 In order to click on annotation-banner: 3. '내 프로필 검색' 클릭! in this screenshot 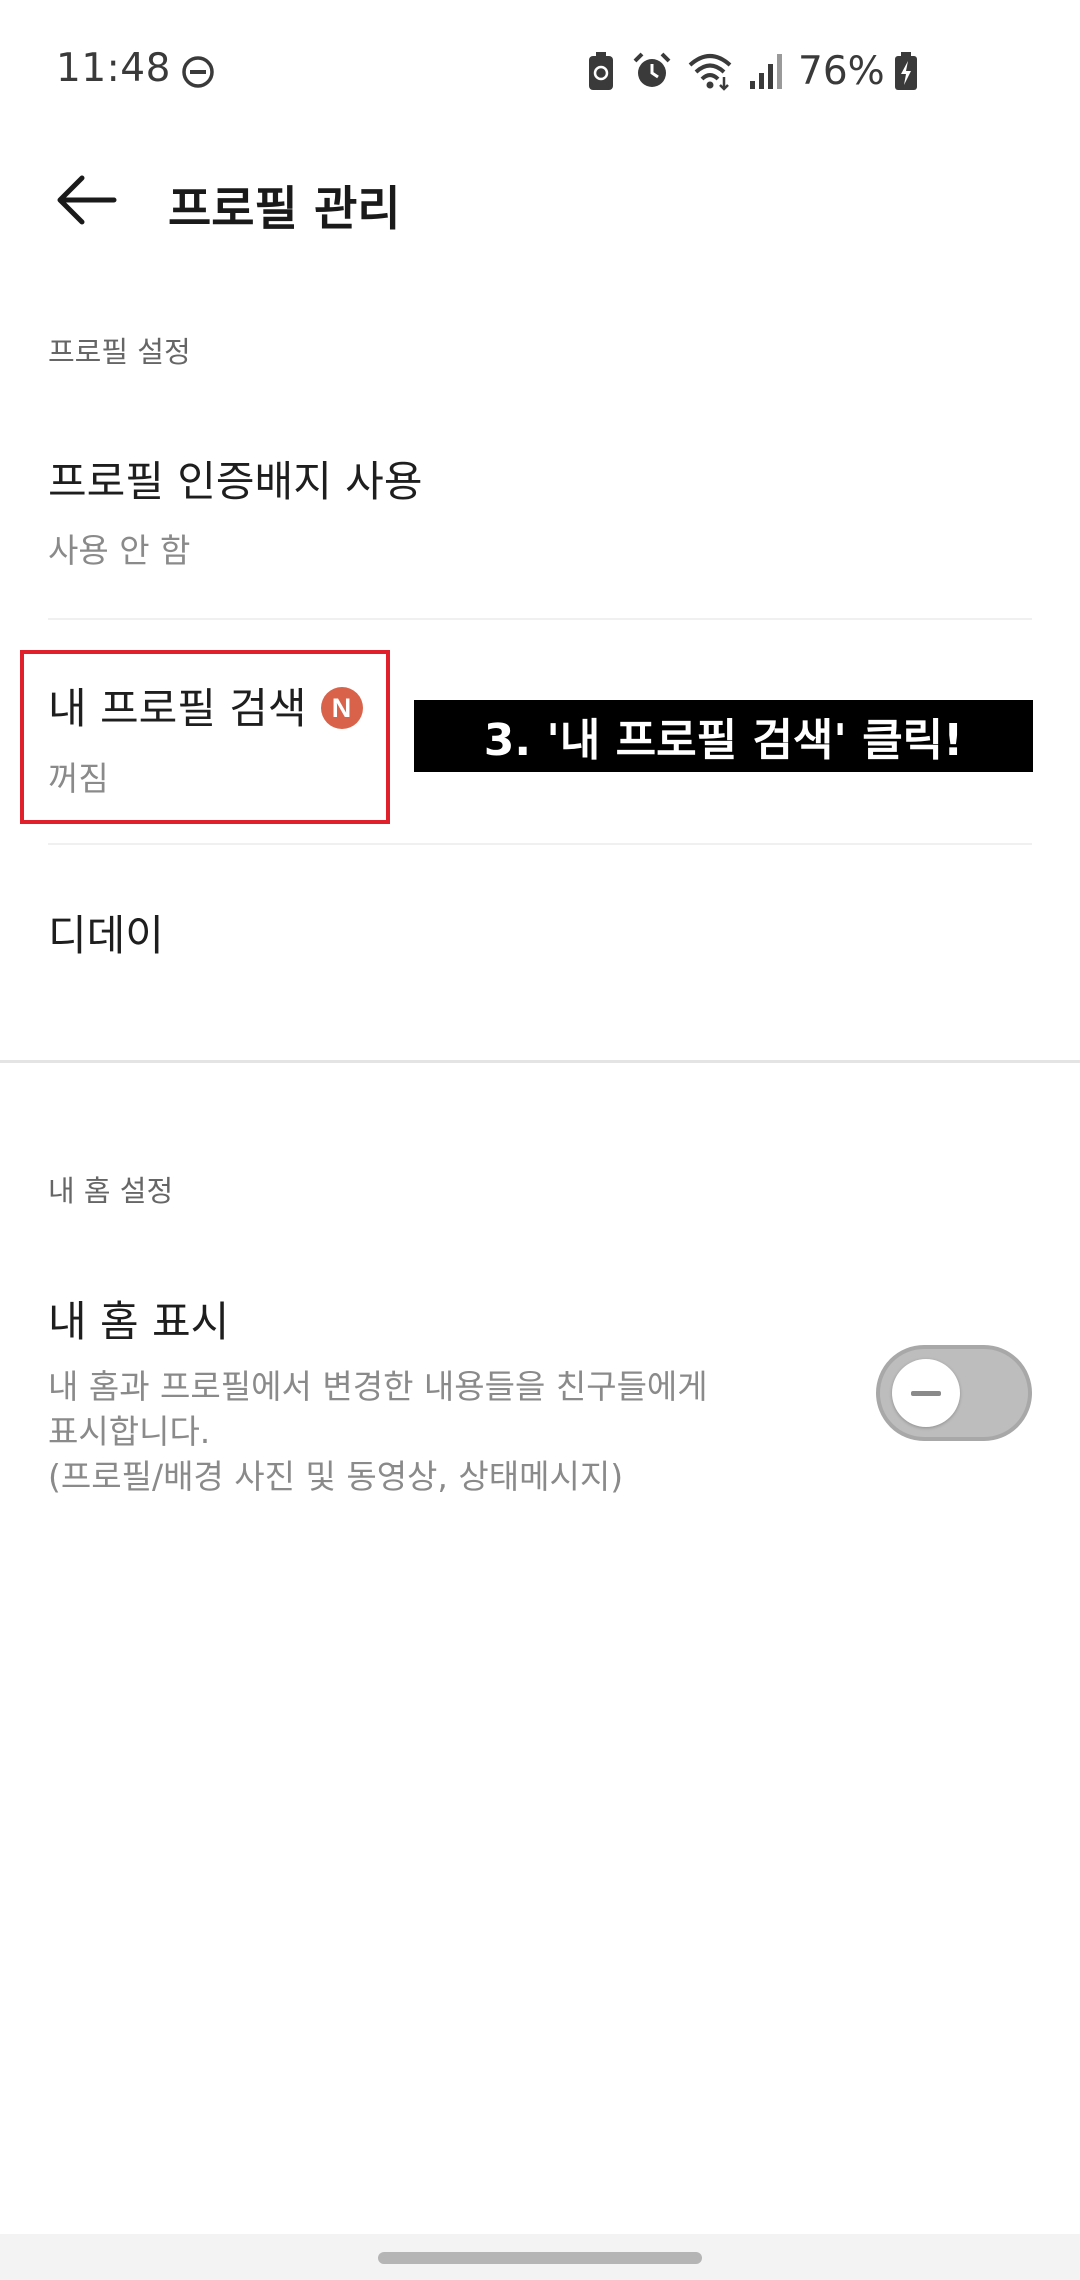, I will do `click(723, 736)`.